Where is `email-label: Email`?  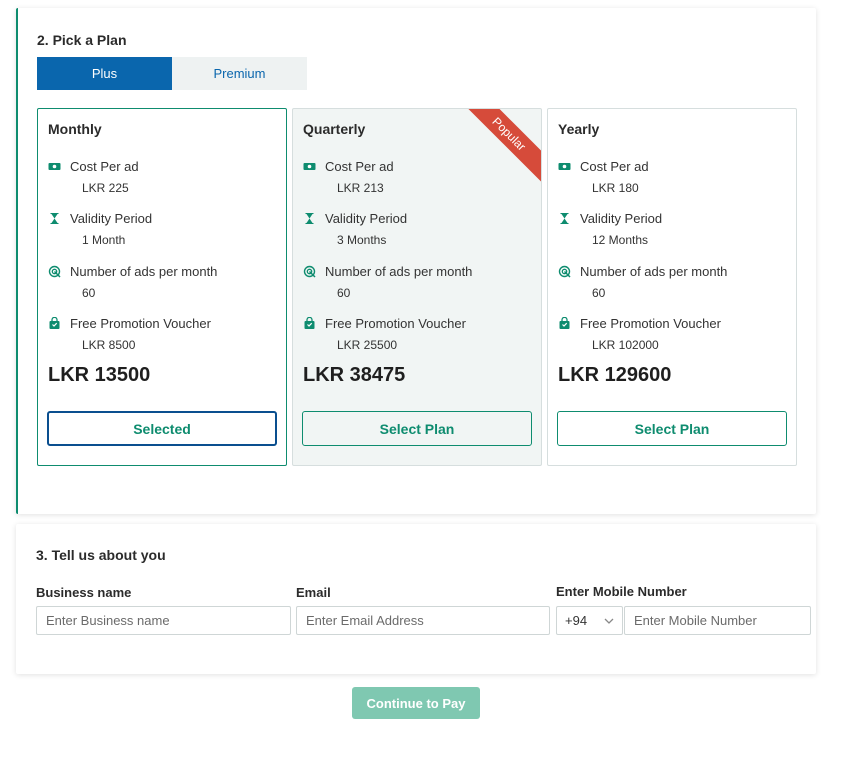
email-label: Email is located at coordinates (313, 592).